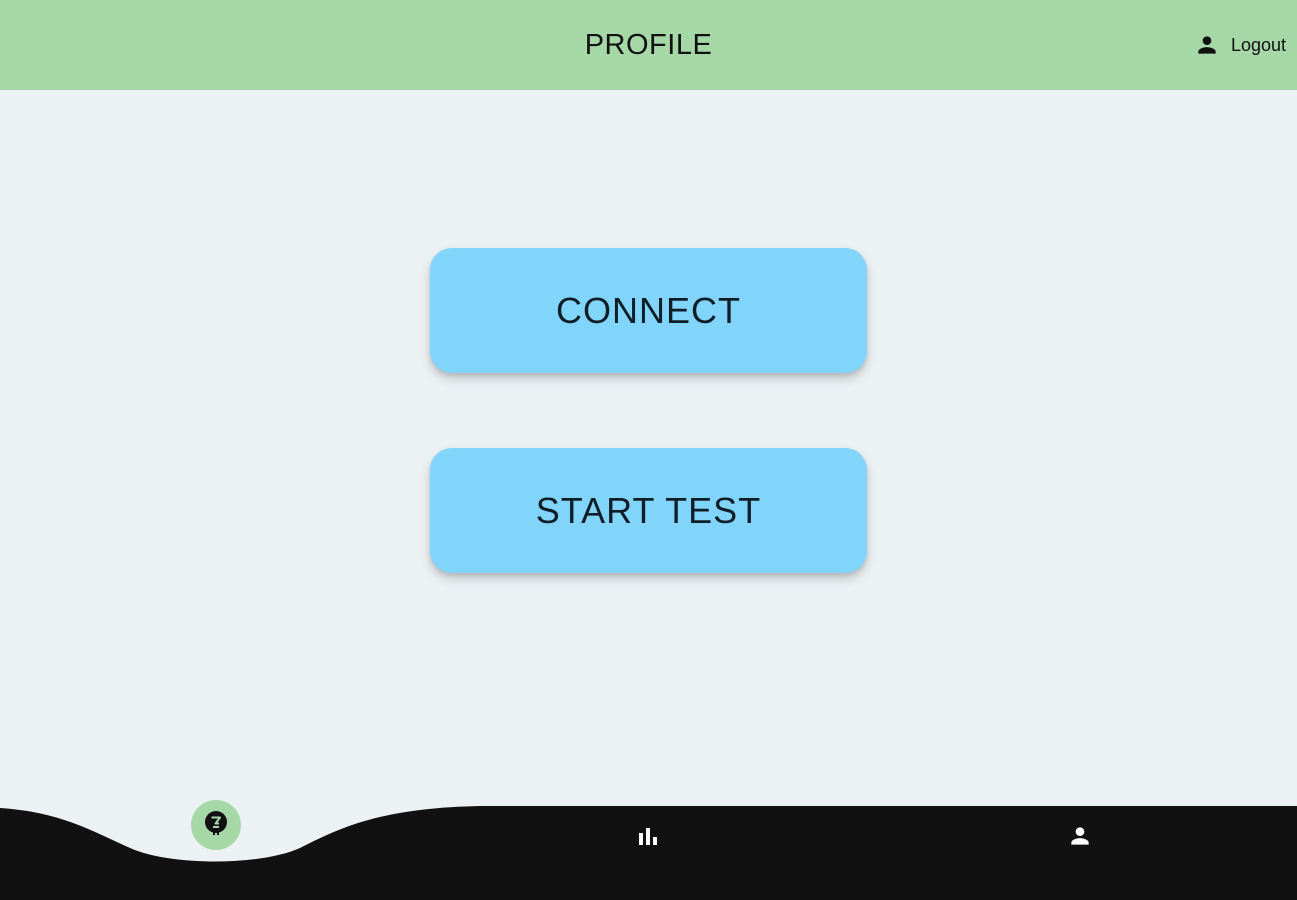 Image resolution: width=1297 pixels, height=900 pixels. I want to click on nav-item-stats, so click(648, 838).